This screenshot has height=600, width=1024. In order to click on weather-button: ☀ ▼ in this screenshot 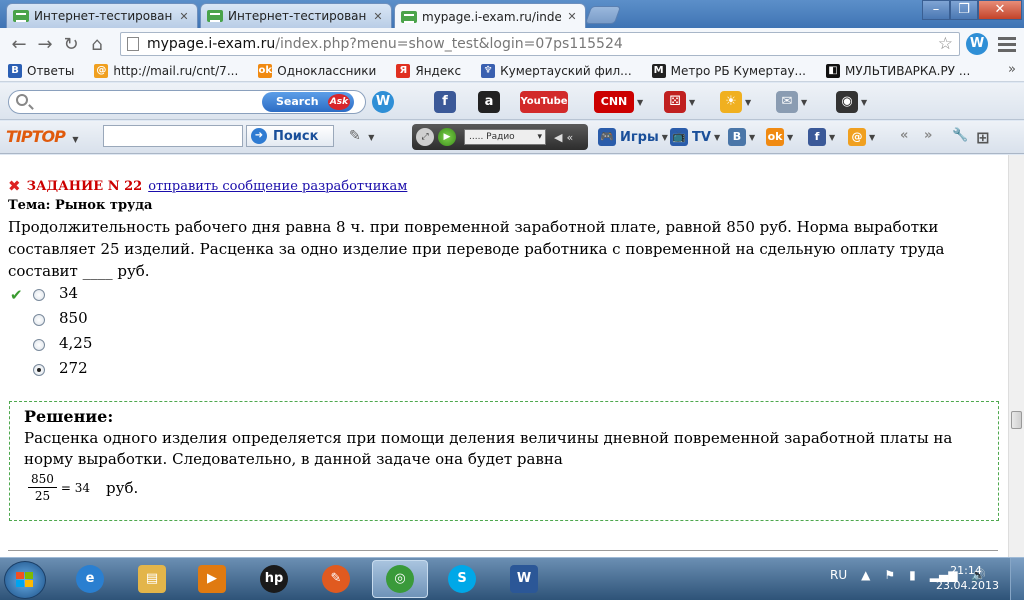, I will do `click(735, 102)`.